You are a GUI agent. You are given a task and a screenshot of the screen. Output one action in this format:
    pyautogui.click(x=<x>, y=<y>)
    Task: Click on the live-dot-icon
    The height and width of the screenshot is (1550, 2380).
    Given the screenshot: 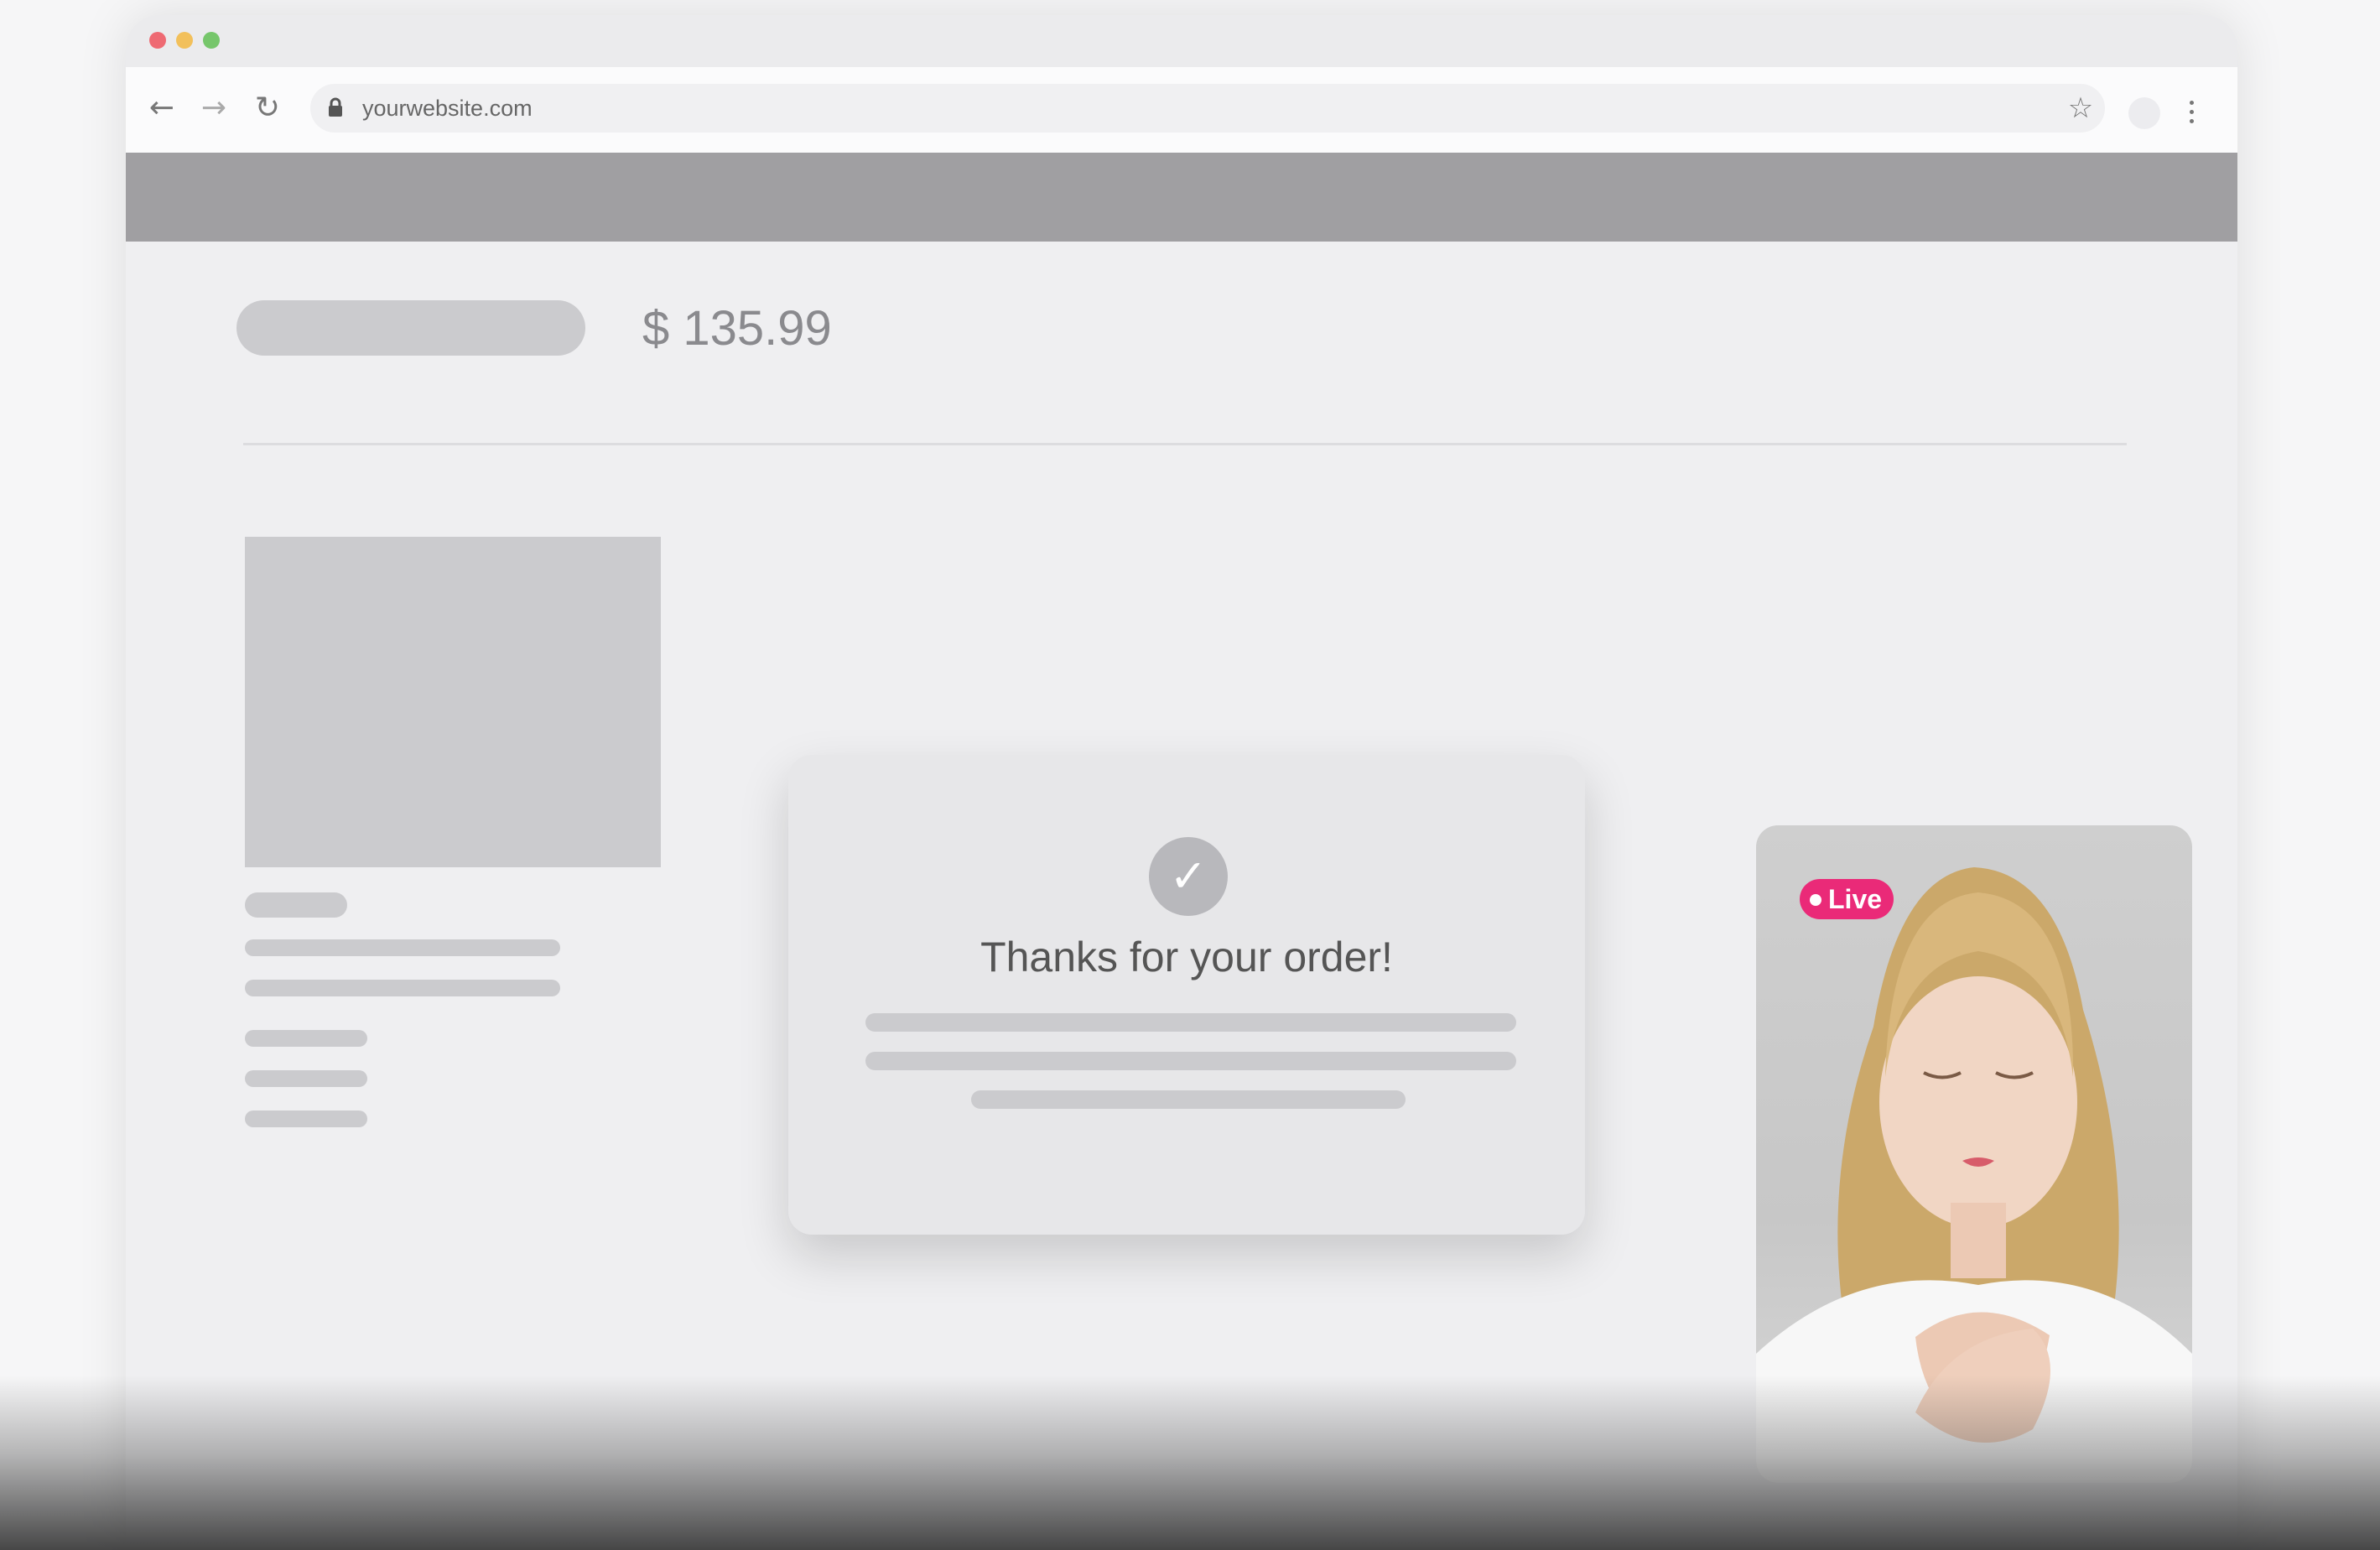 What is the action you would take?
    pyautogui.click(x=1815, y=899)
    